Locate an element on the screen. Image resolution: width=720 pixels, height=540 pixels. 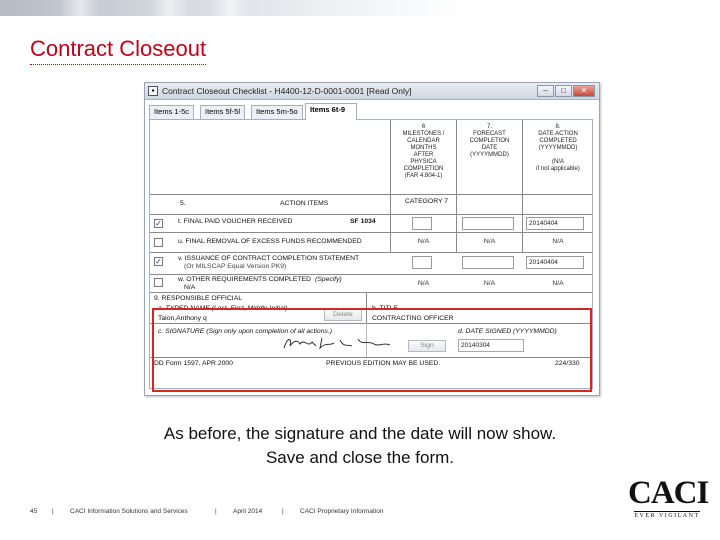
page-number: 45 is located at coordinates (34, 511).